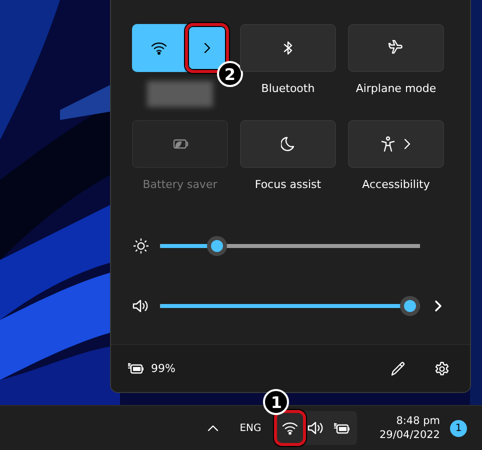 This screenshot has height=450, width=482. I want to click on tile-label: Airplane mode, so click(396, 89).